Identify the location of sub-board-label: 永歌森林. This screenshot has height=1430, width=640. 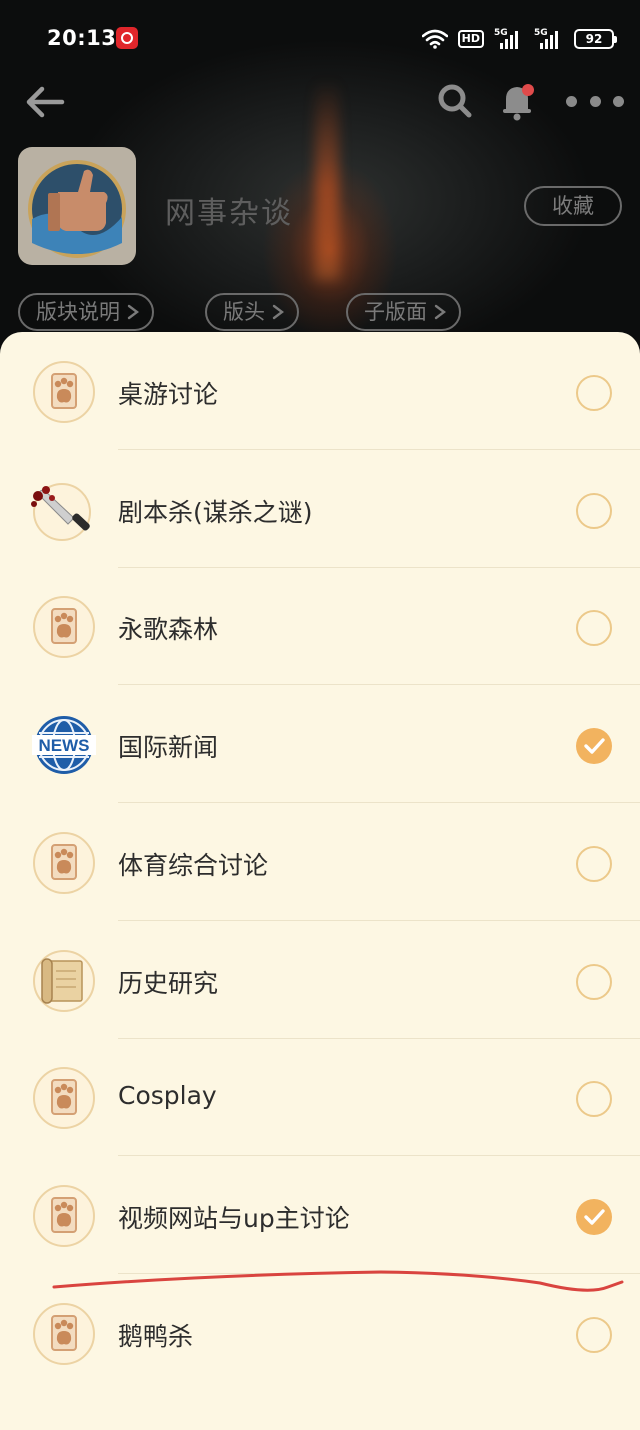
(168, 629).